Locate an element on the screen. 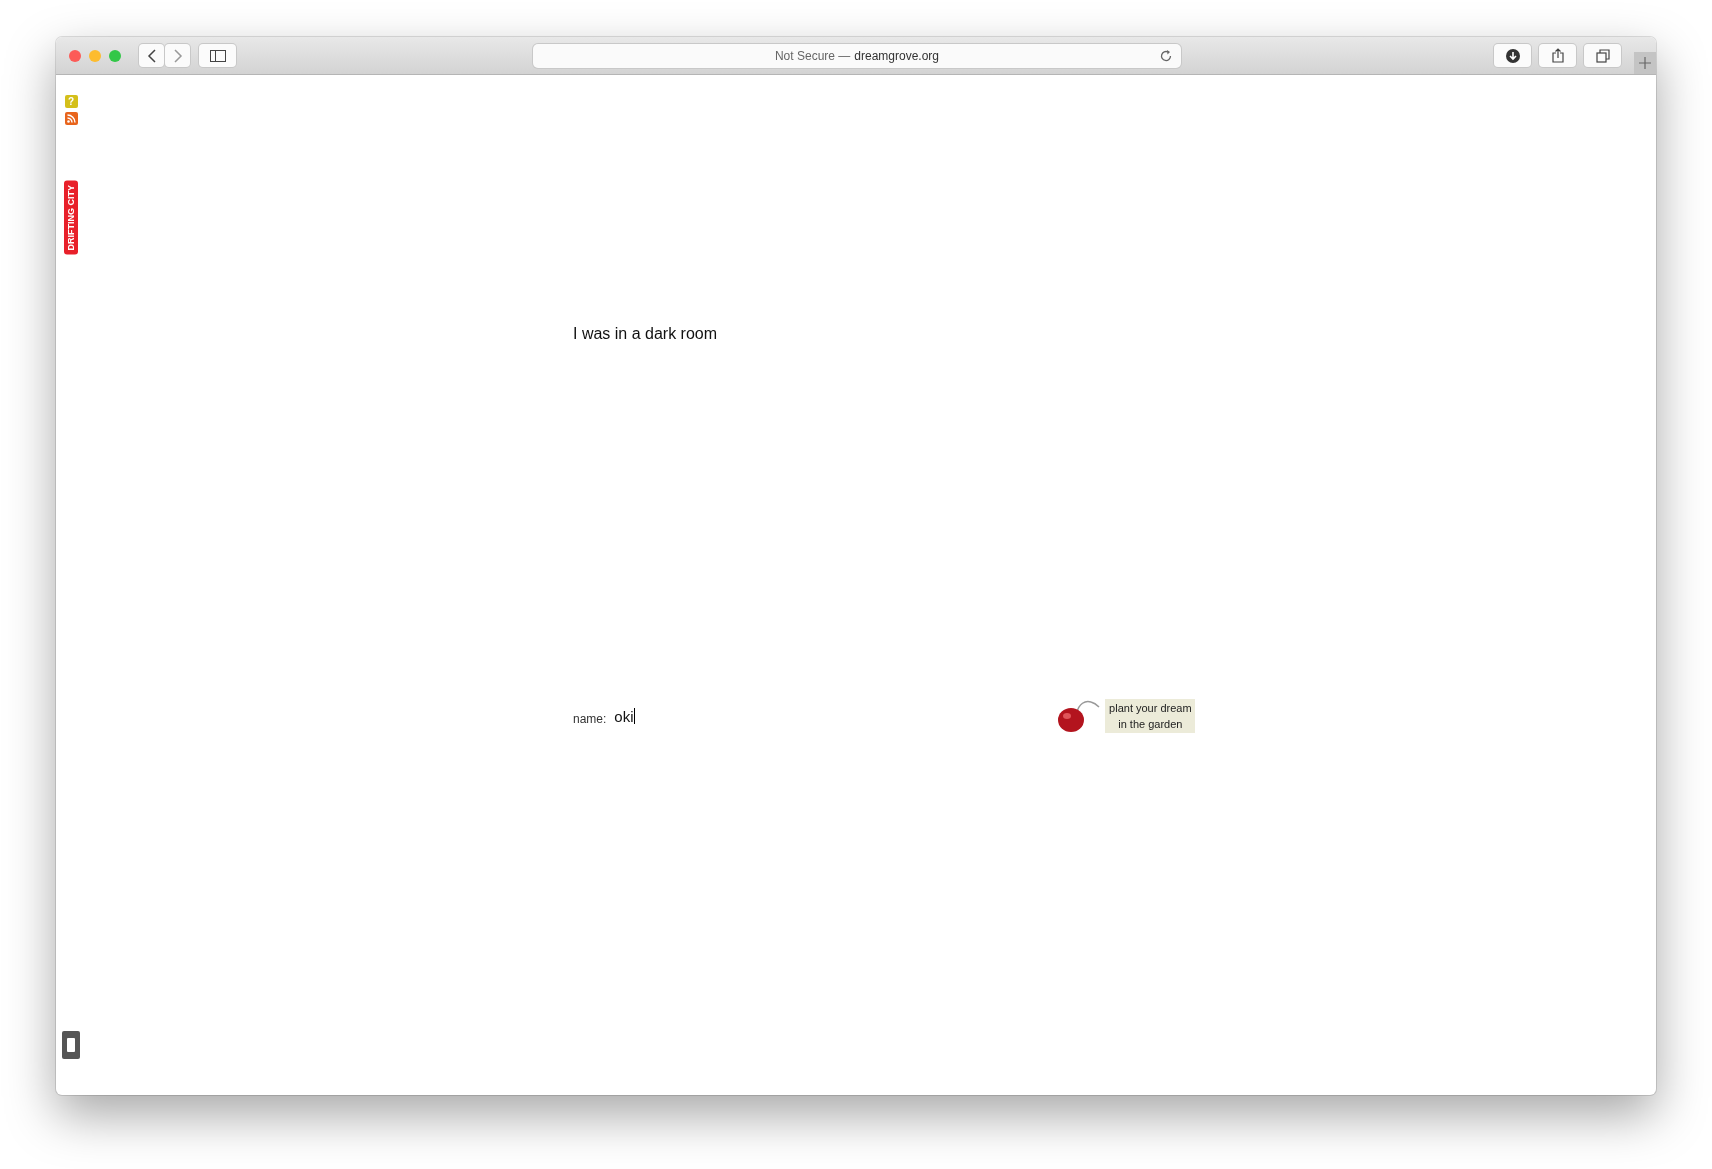 The image size is (1712, 1169). garden-link: plant your dream in the garden is located at coordinates (1126, 716).